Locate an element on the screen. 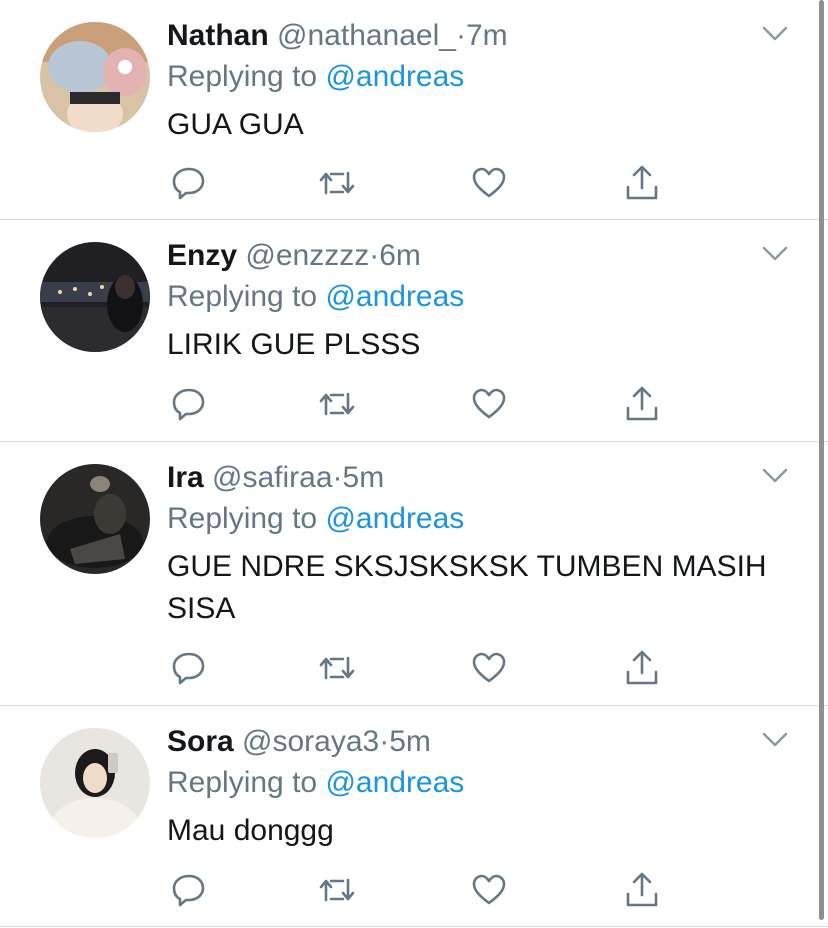  user-handle: @nathanael_ is located at coordinates (366, 35).